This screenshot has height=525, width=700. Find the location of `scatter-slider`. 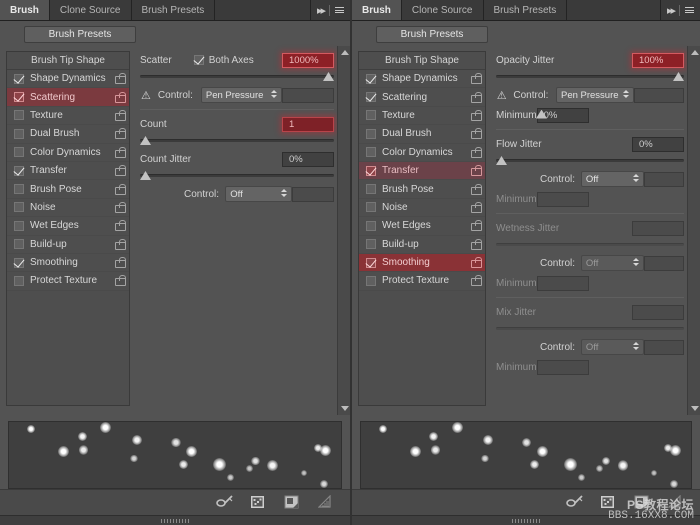

scatter-slider is located at coordinates (237, 77).